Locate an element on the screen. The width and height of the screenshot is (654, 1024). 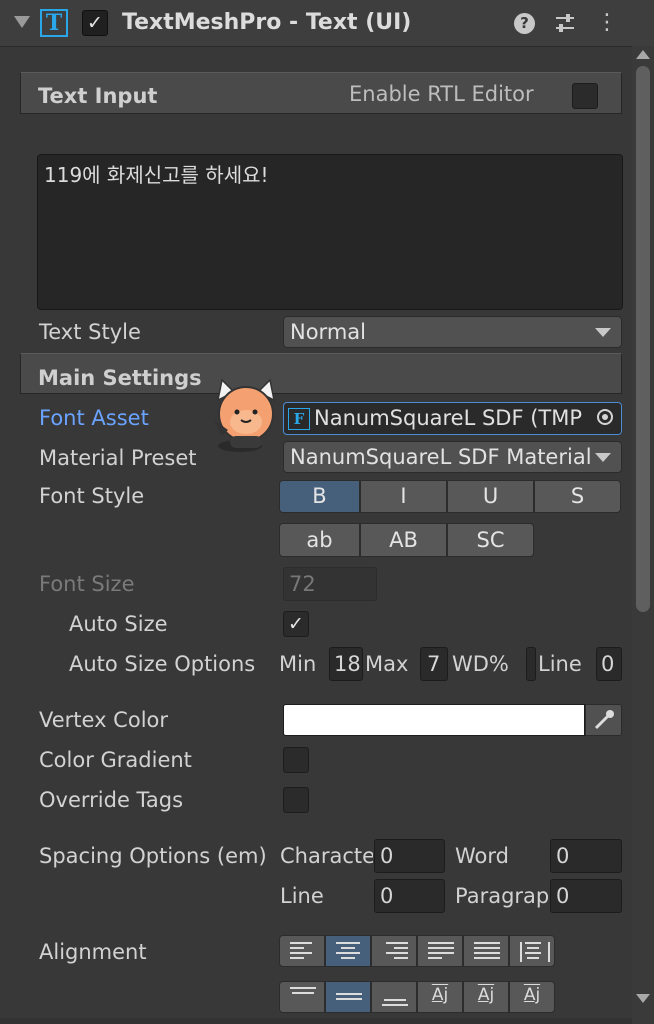
auto-size-checkbox: ✓ is located at coordinates (296, 624).